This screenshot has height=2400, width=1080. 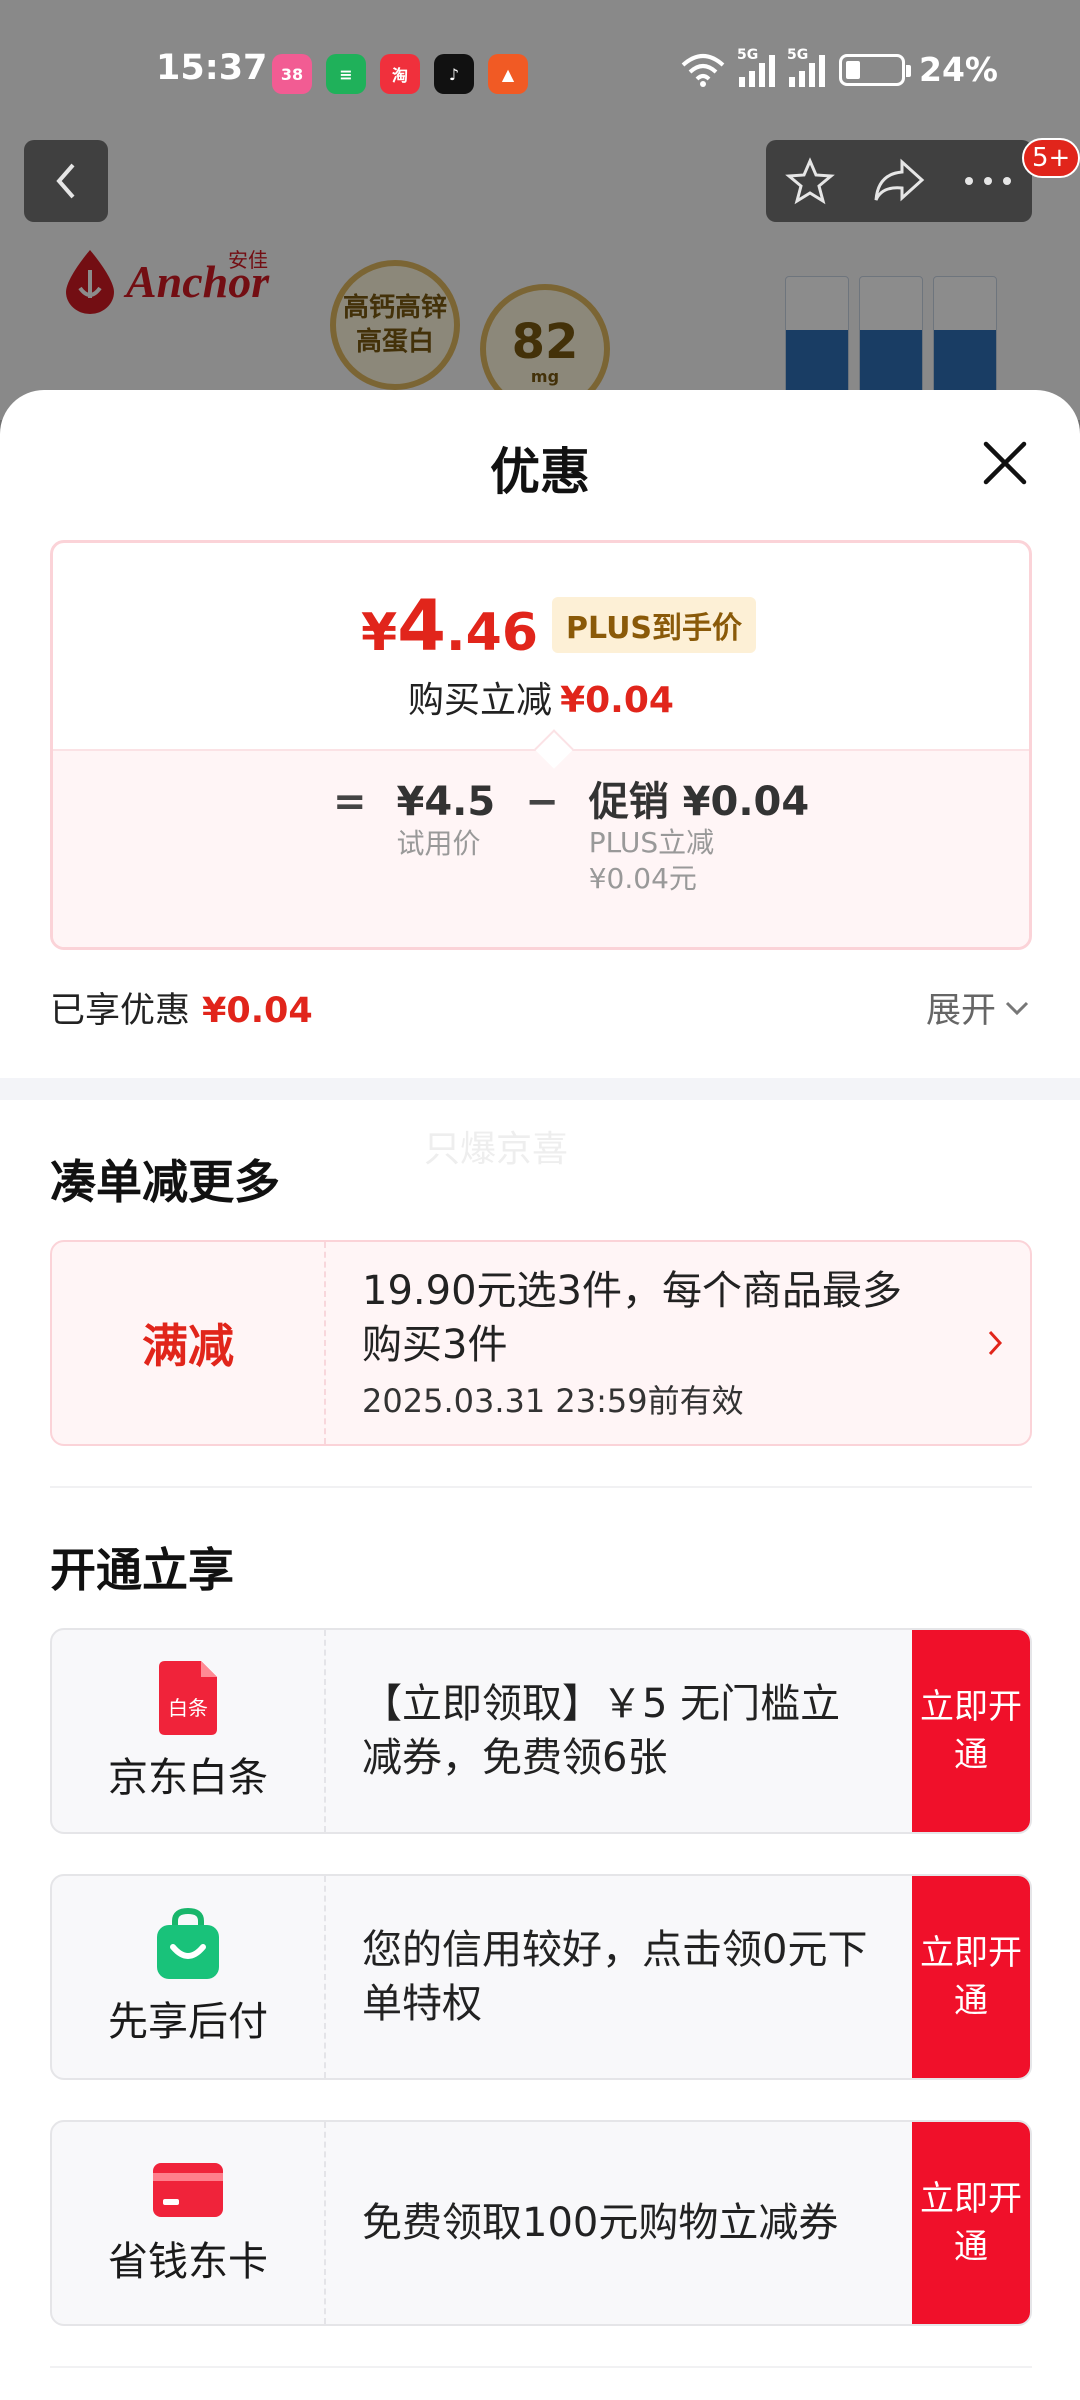 I want to click on baitiao-card: 白条 京东白条 【立即领取】￥5 无门槛立减券，免费领6张 立即开通, so click(x=541, y=1731).